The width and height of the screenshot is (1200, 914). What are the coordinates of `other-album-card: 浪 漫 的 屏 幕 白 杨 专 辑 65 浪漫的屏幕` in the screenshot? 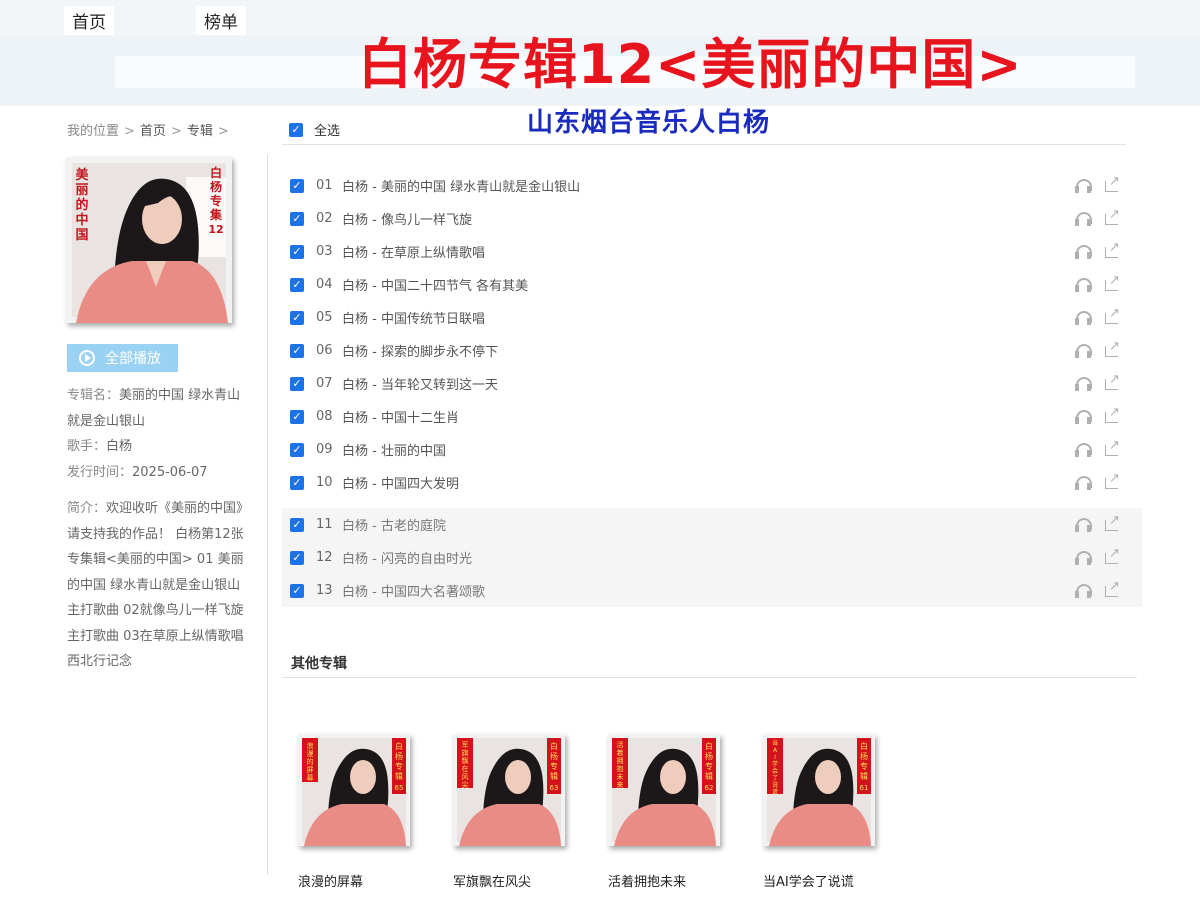 It's located at (360, 812).